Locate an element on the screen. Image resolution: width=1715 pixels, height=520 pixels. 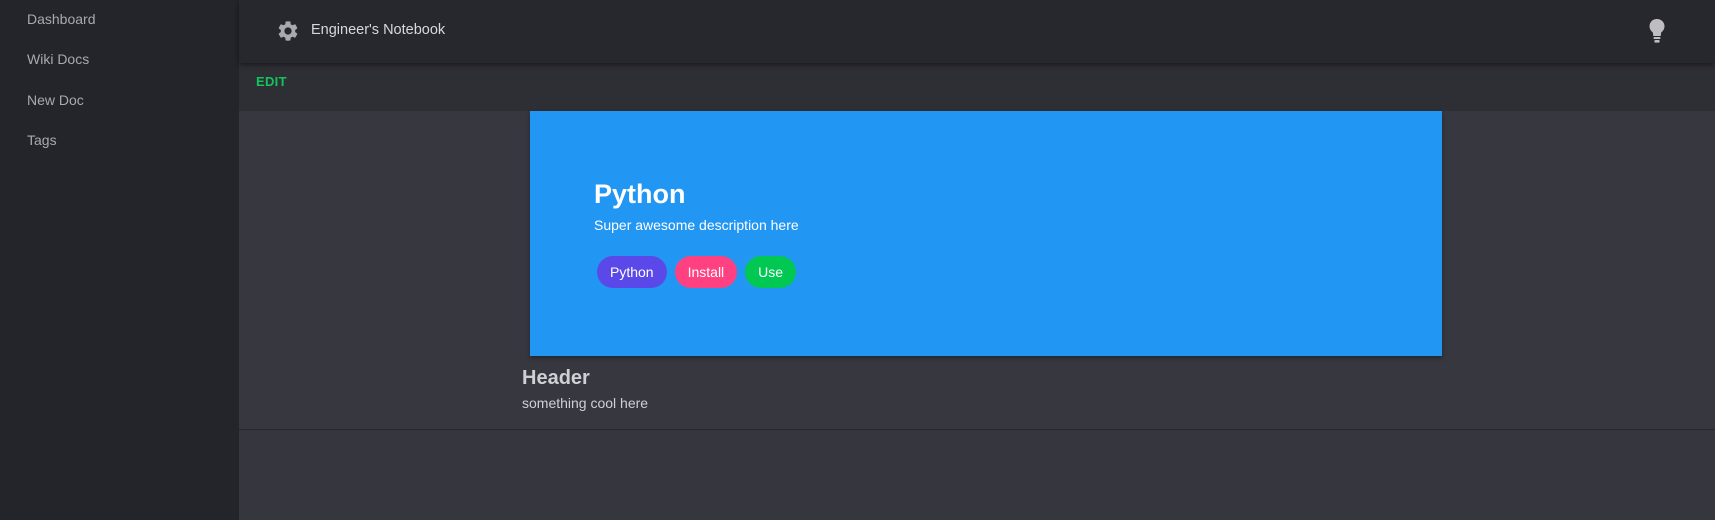
tag-chip-python: Python is located at coordinates (632, 272).